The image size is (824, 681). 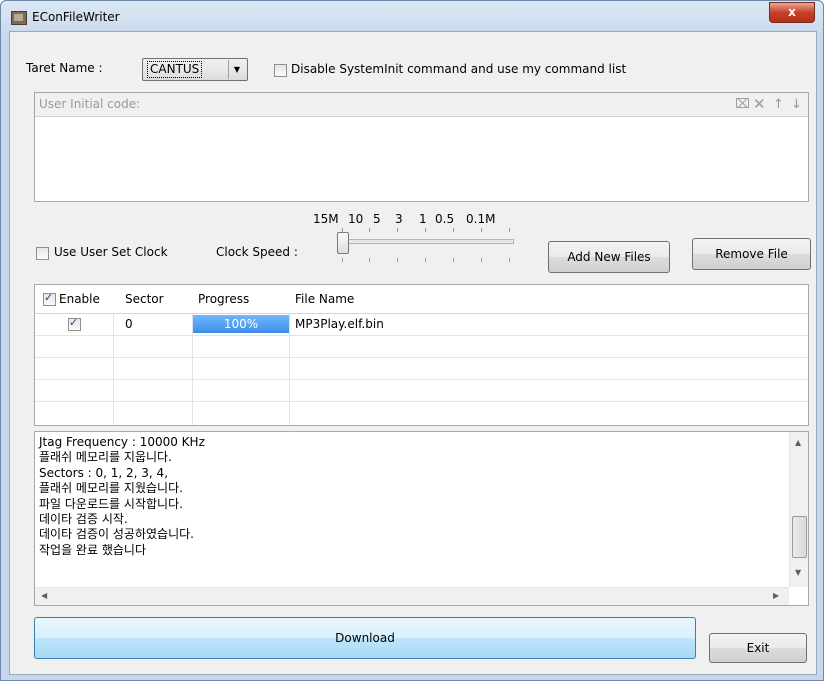 What do you see at coordinates (175, 69) in the screenshot?
I see `target-name-value: CANTUS` at bounding box center [175, 69].